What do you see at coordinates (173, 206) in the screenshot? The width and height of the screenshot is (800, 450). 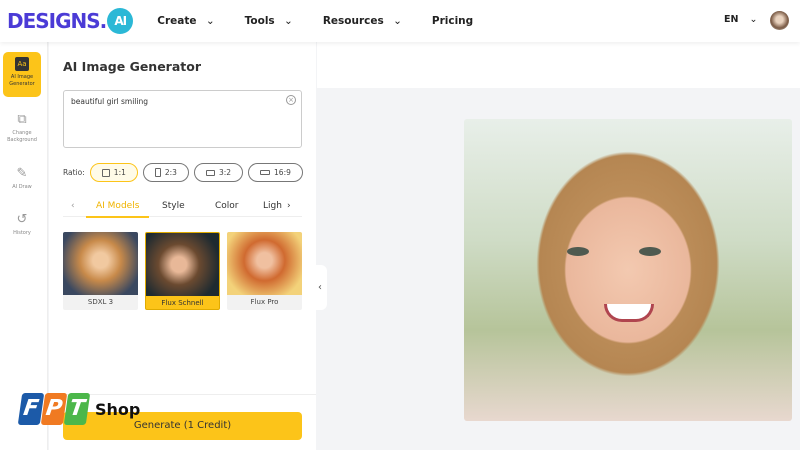 I see `tab-style: Style` at bounding box center [173, 206].